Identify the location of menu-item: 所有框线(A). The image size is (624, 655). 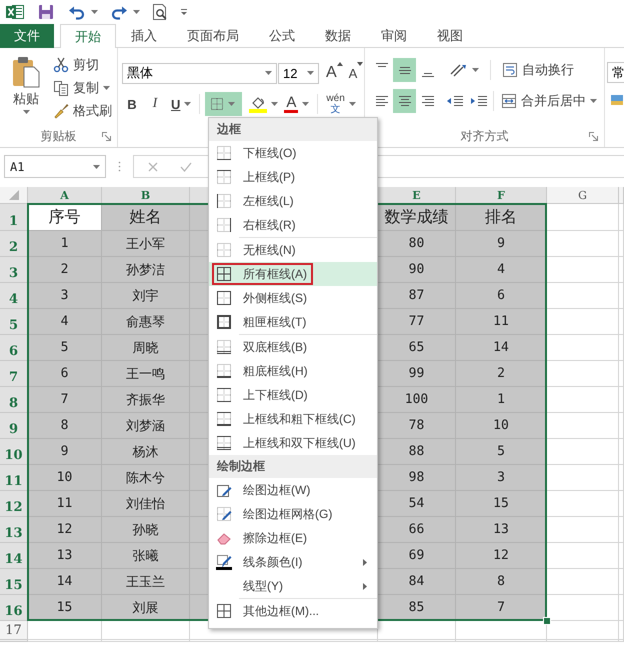
(293, 274).